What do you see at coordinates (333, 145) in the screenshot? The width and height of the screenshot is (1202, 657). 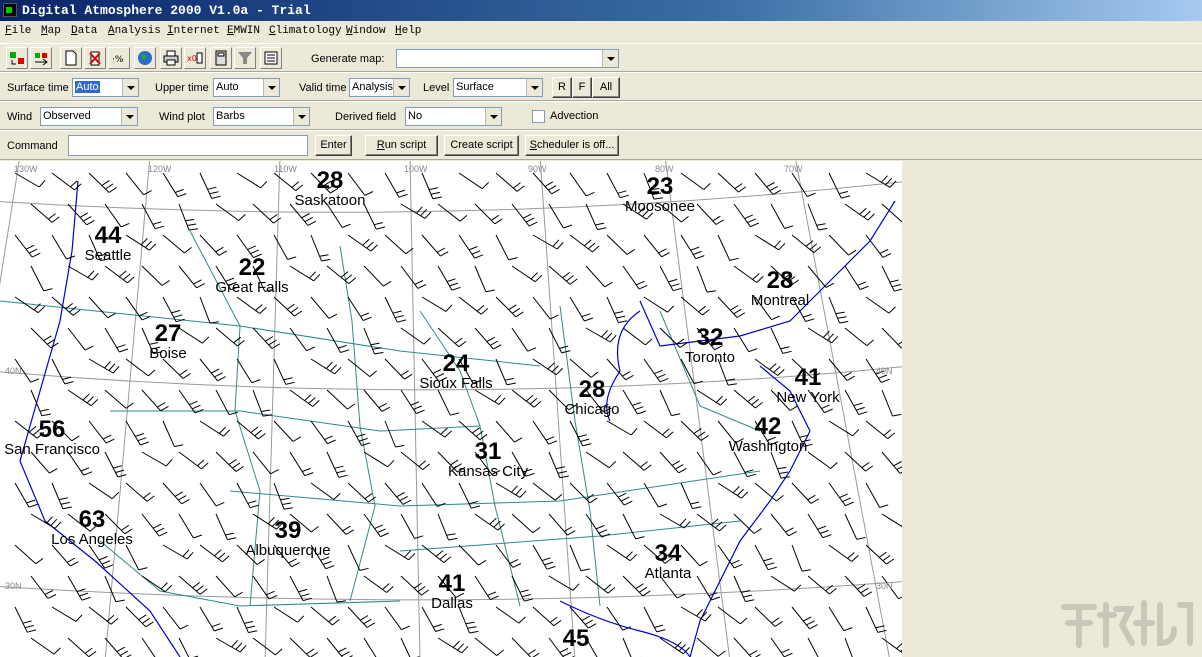 I see `enter-button: Enter` at bounding box center [333, 145].